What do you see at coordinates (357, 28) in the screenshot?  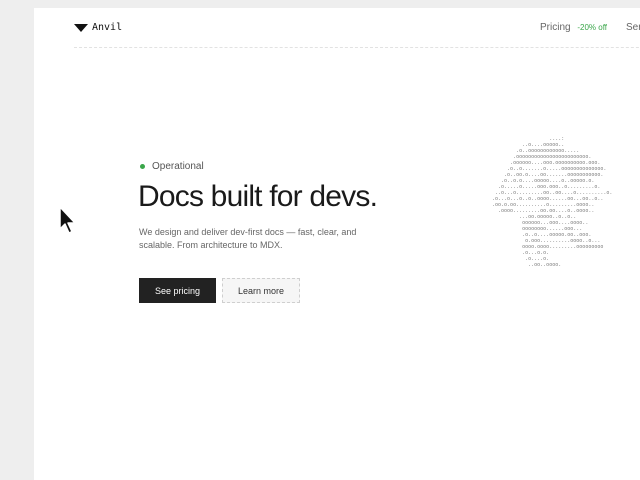 I see `top-navbar: Anvil Pricing -20% off Ser` at bounding box center [357, 28].